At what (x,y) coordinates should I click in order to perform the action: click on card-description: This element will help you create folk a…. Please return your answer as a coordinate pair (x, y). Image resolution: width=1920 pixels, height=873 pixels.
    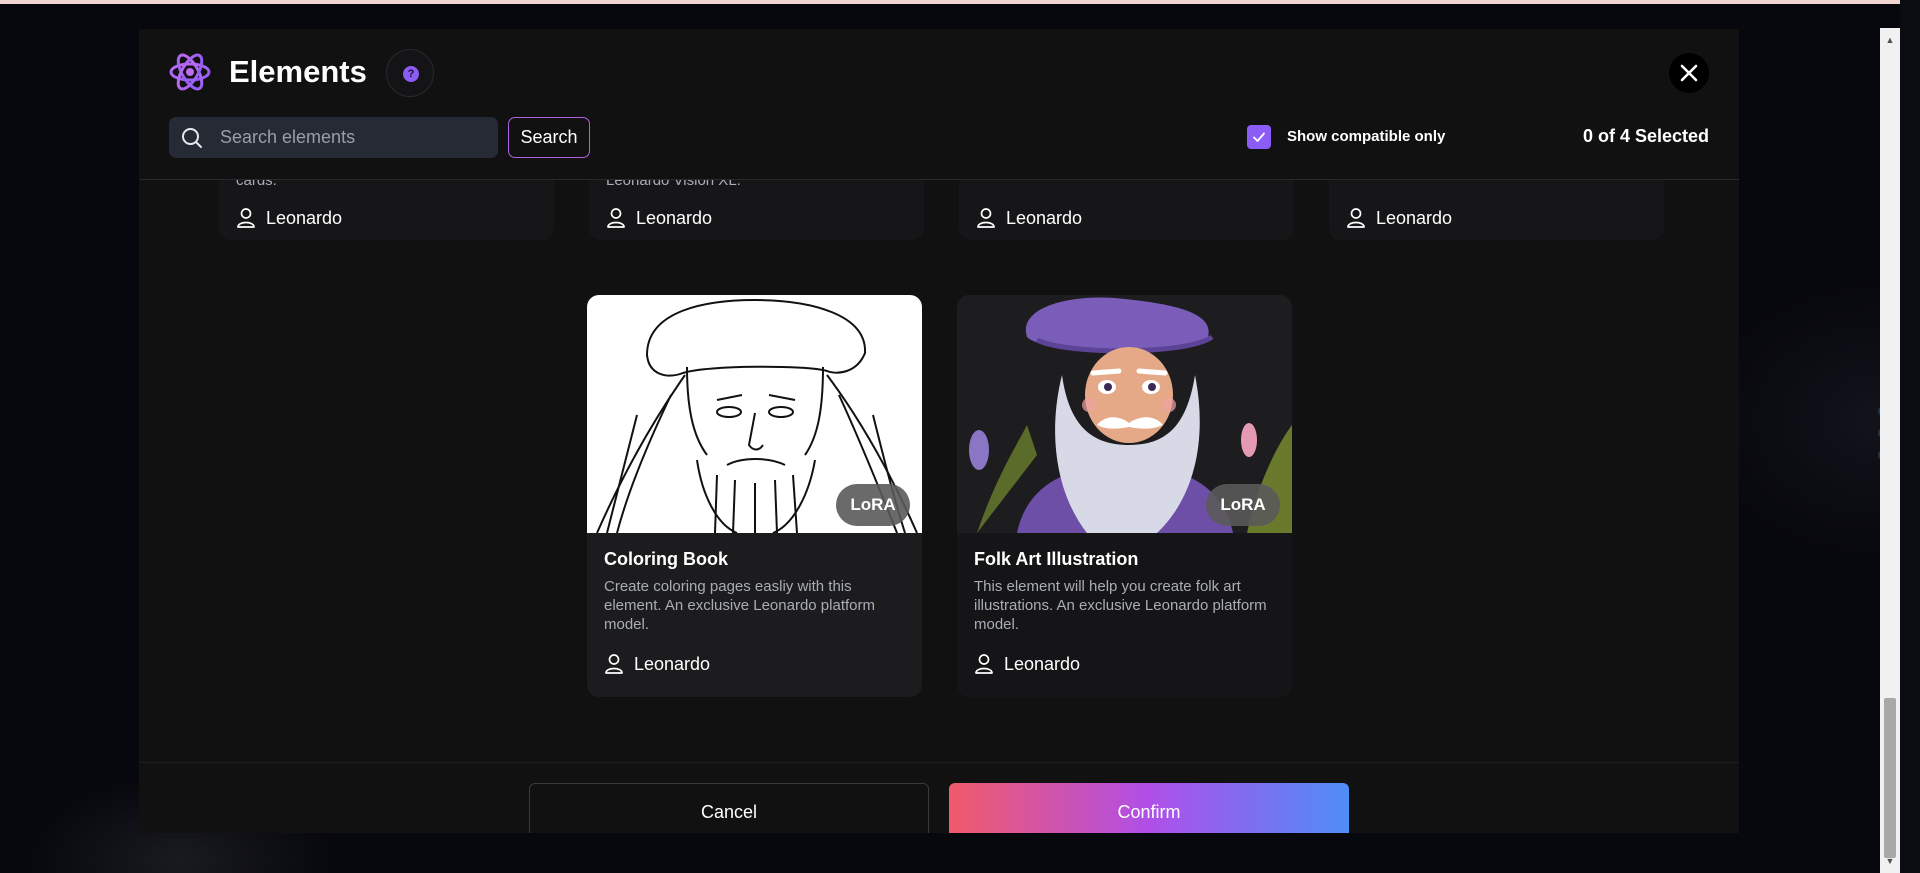
    Looking at the image, I should click on (1120, 605).